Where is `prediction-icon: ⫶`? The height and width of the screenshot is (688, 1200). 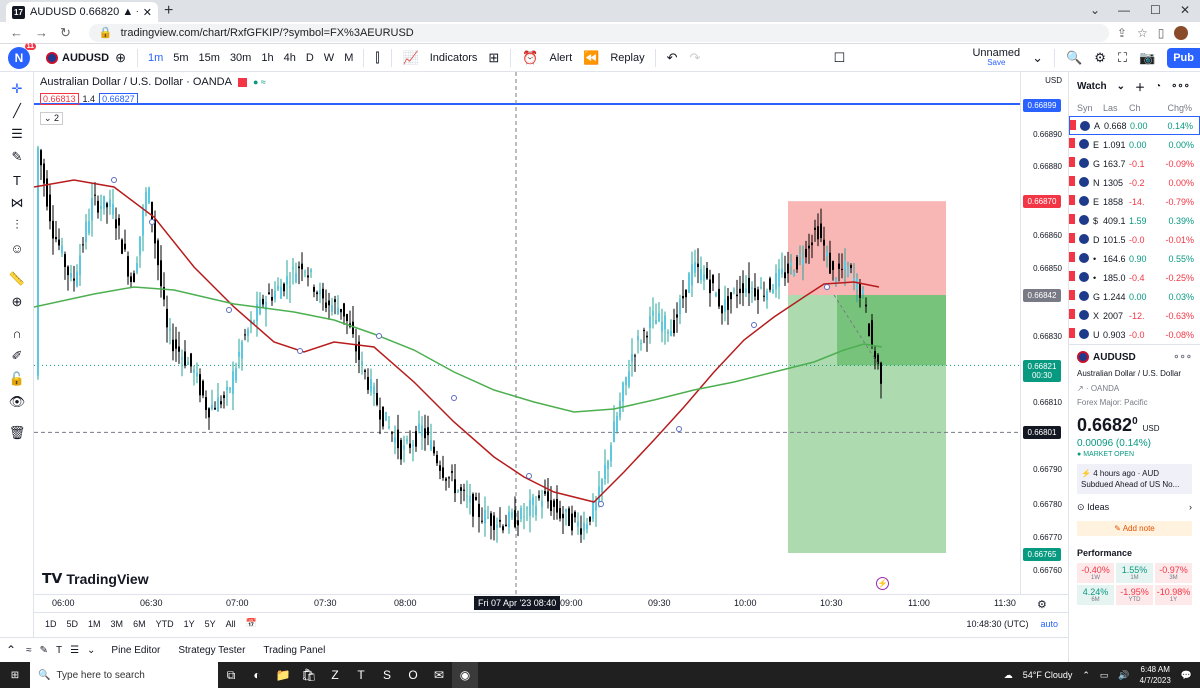 prediction-icon: ⫶ is located at coordinates (17, 225).